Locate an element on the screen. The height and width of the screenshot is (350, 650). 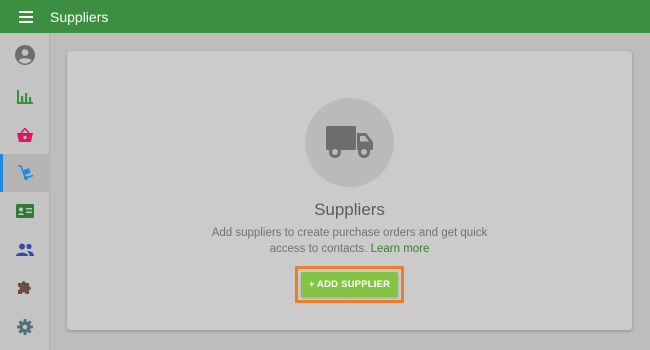
account-circle-icon is located at coordinates (25, 55).